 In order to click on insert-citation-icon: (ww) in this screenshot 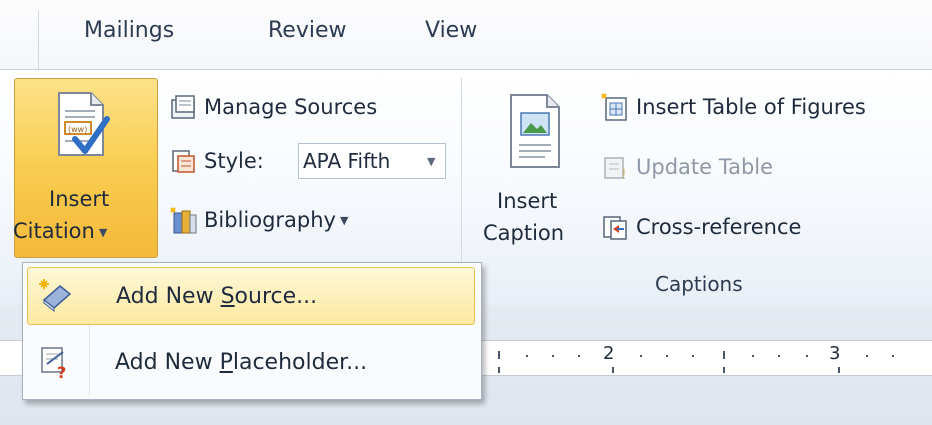, I will do `click(84, 124)`.